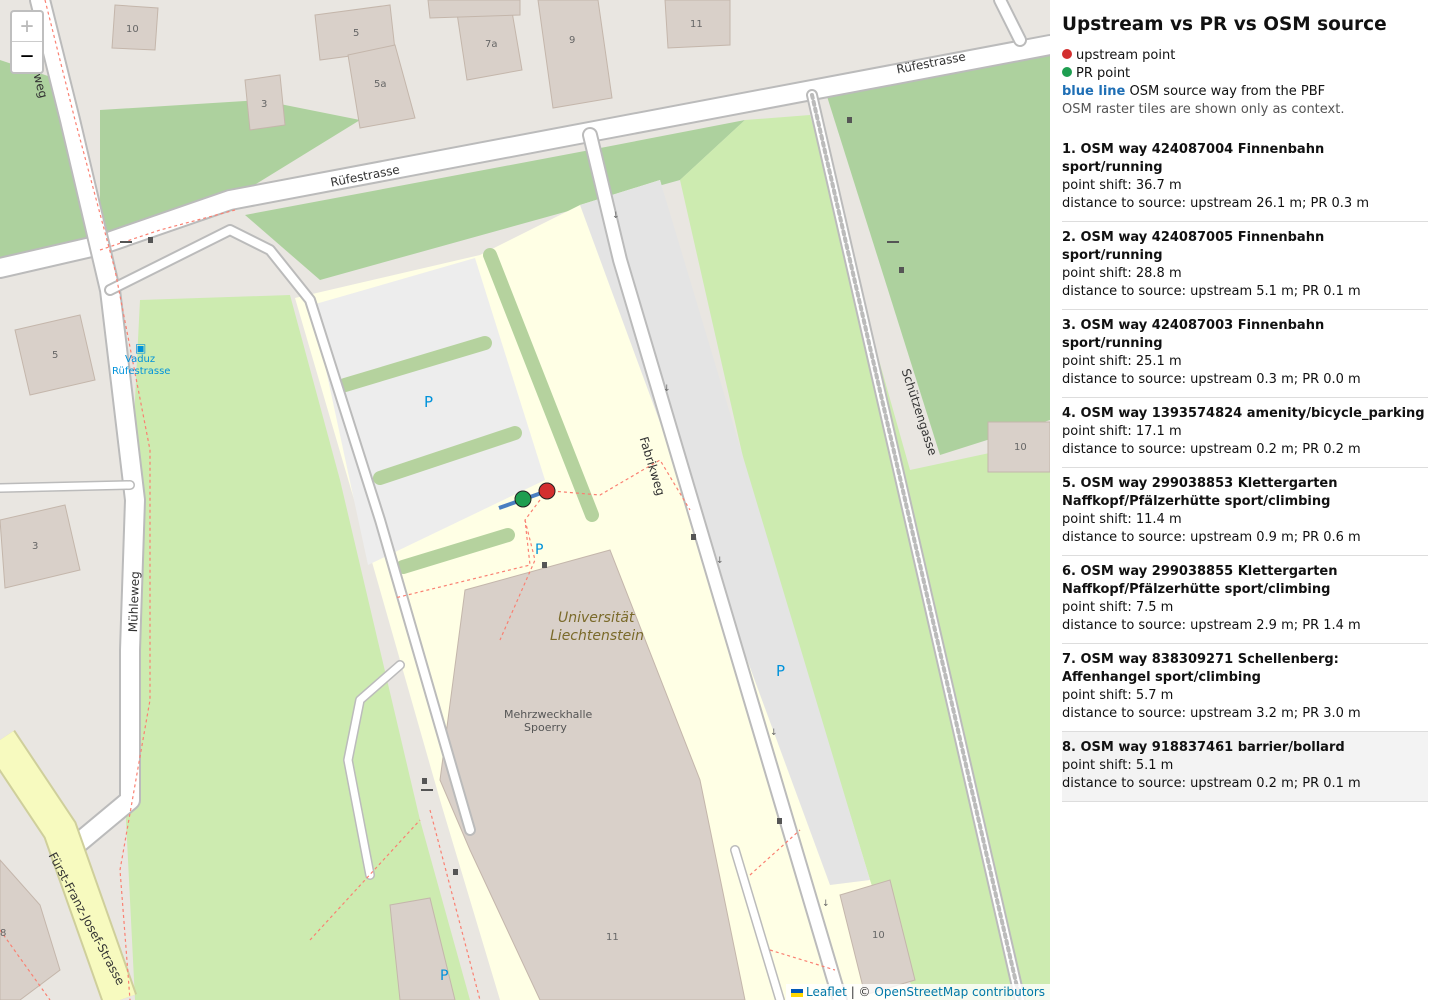  Describe the element at coordinates (491, 44) in the screenshot. I see `house-number: 7a` at that location.